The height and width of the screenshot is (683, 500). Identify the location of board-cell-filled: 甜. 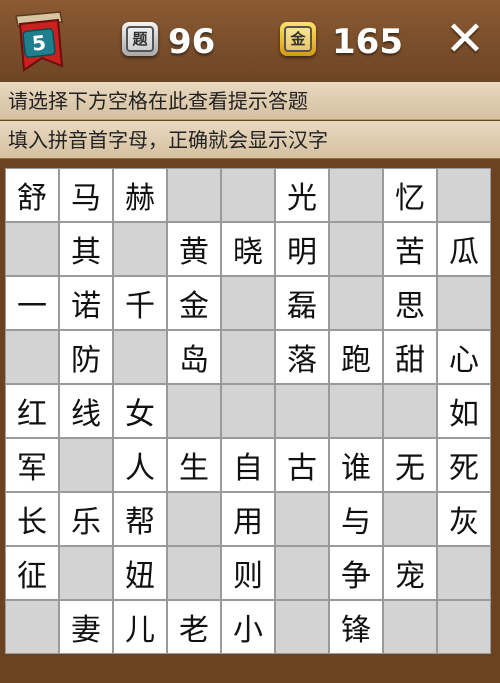
(410, 357).